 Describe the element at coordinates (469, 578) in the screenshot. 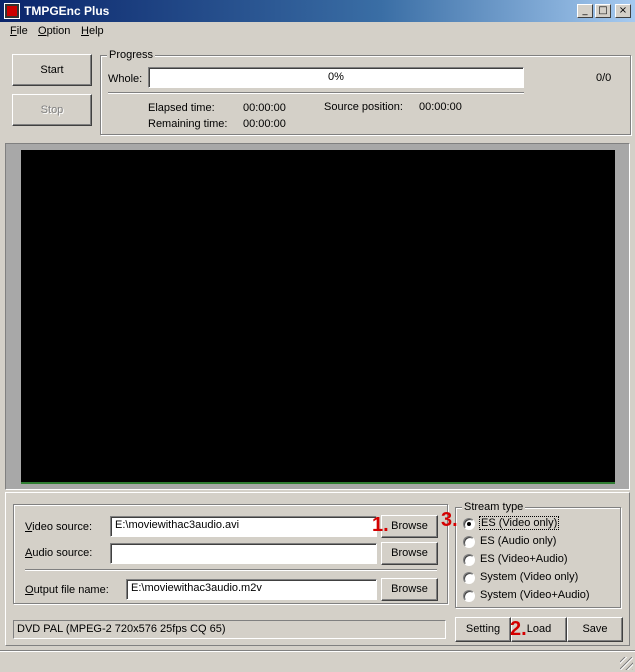

I see `radio-system-video-only` at that location.